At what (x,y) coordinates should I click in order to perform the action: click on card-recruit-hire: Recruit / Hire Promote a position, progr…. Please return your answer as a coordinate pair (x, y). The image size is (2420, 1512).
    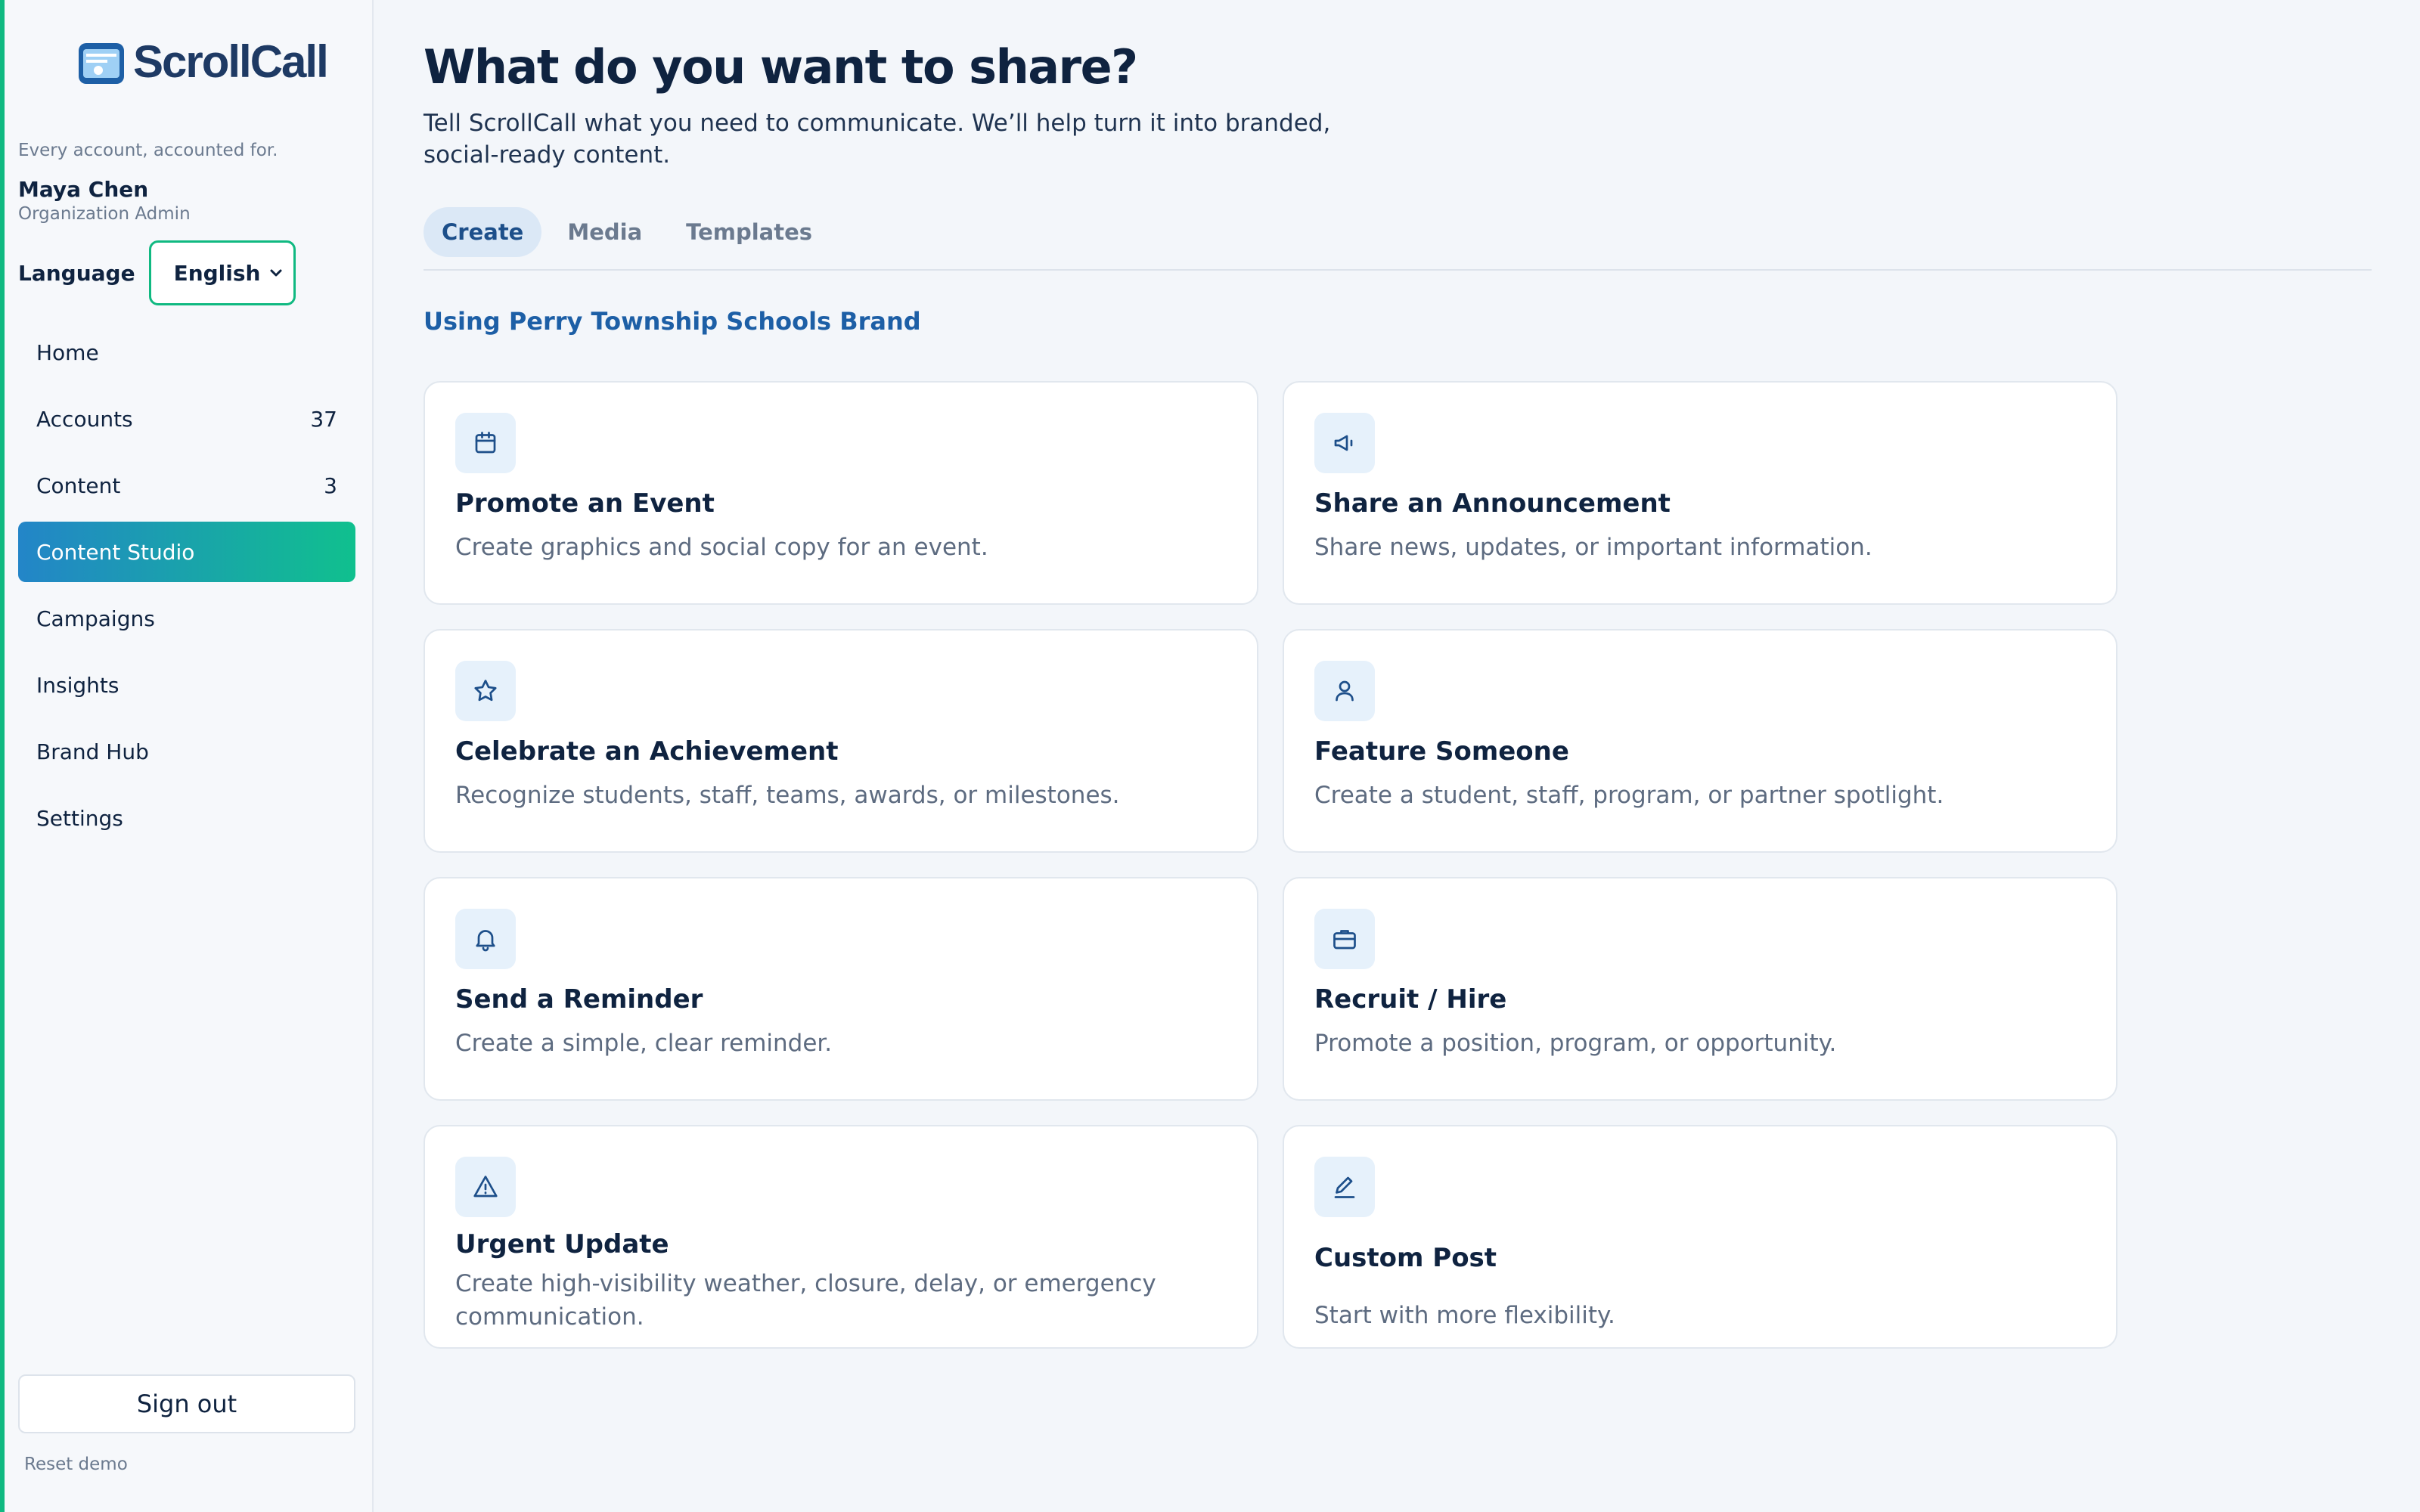
    Looking at the image, I should click on (1700, 989).